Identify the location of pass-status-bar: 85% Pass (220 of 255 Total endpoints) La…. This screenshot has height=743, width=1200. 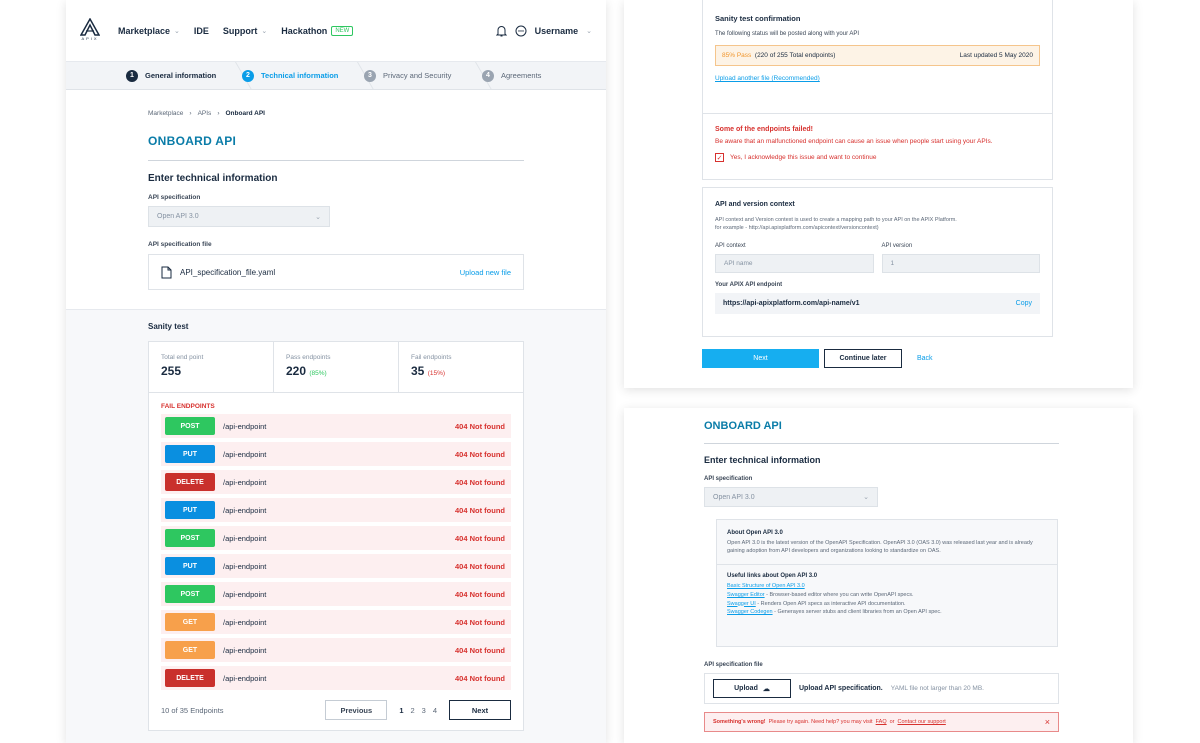
(877, 55).